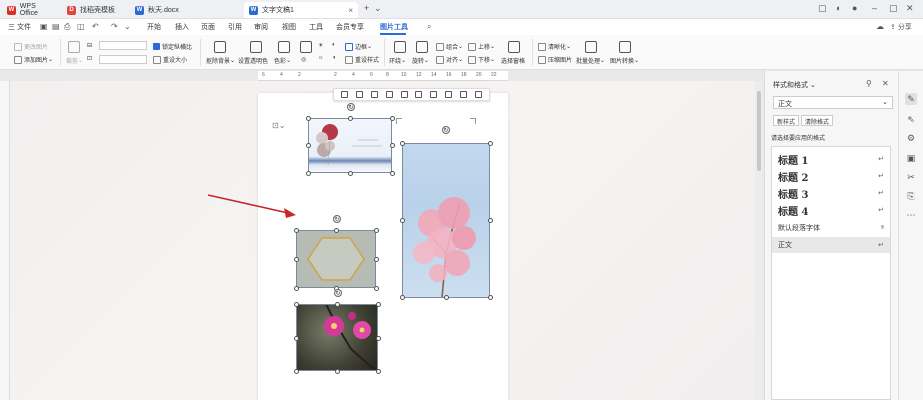 This screenshot has height=400, width=923. I want to click on transparent-color-icon, so click(256, 47).